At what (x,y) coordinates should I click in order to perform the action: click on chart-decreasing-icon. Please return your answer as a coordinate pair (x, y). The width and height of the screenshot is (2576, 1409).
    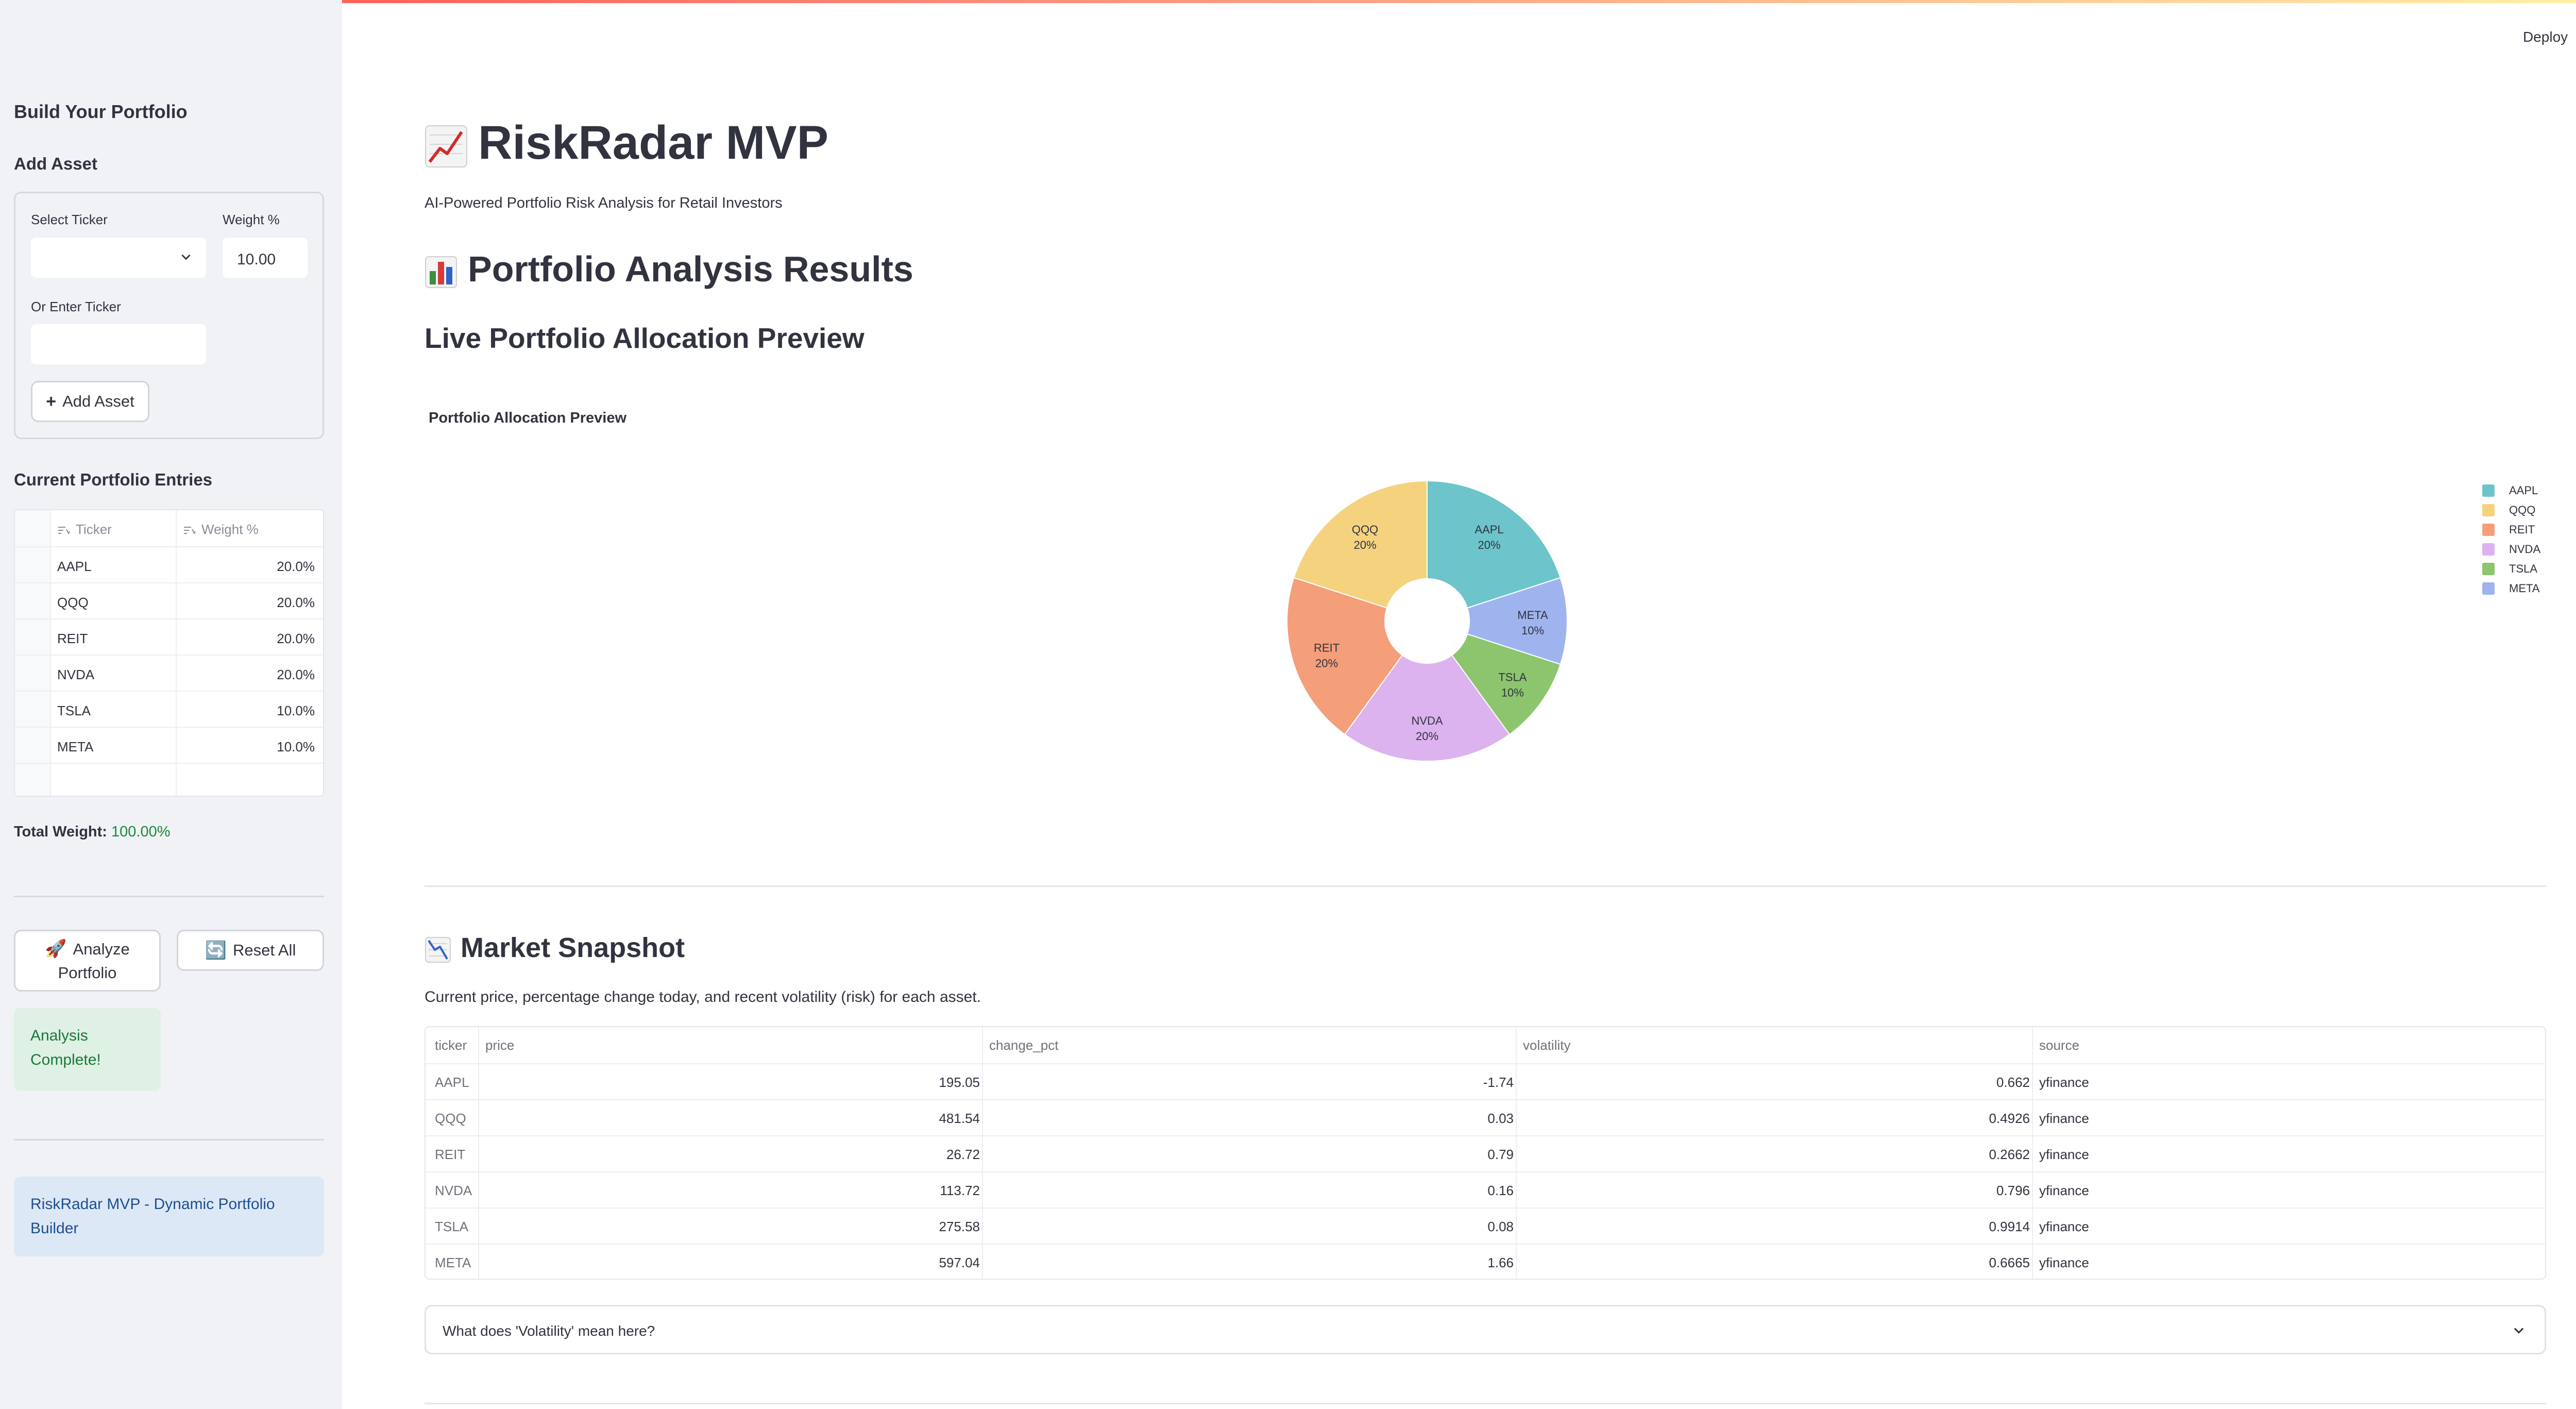
    Looking at the image, I should click on (438, 949).